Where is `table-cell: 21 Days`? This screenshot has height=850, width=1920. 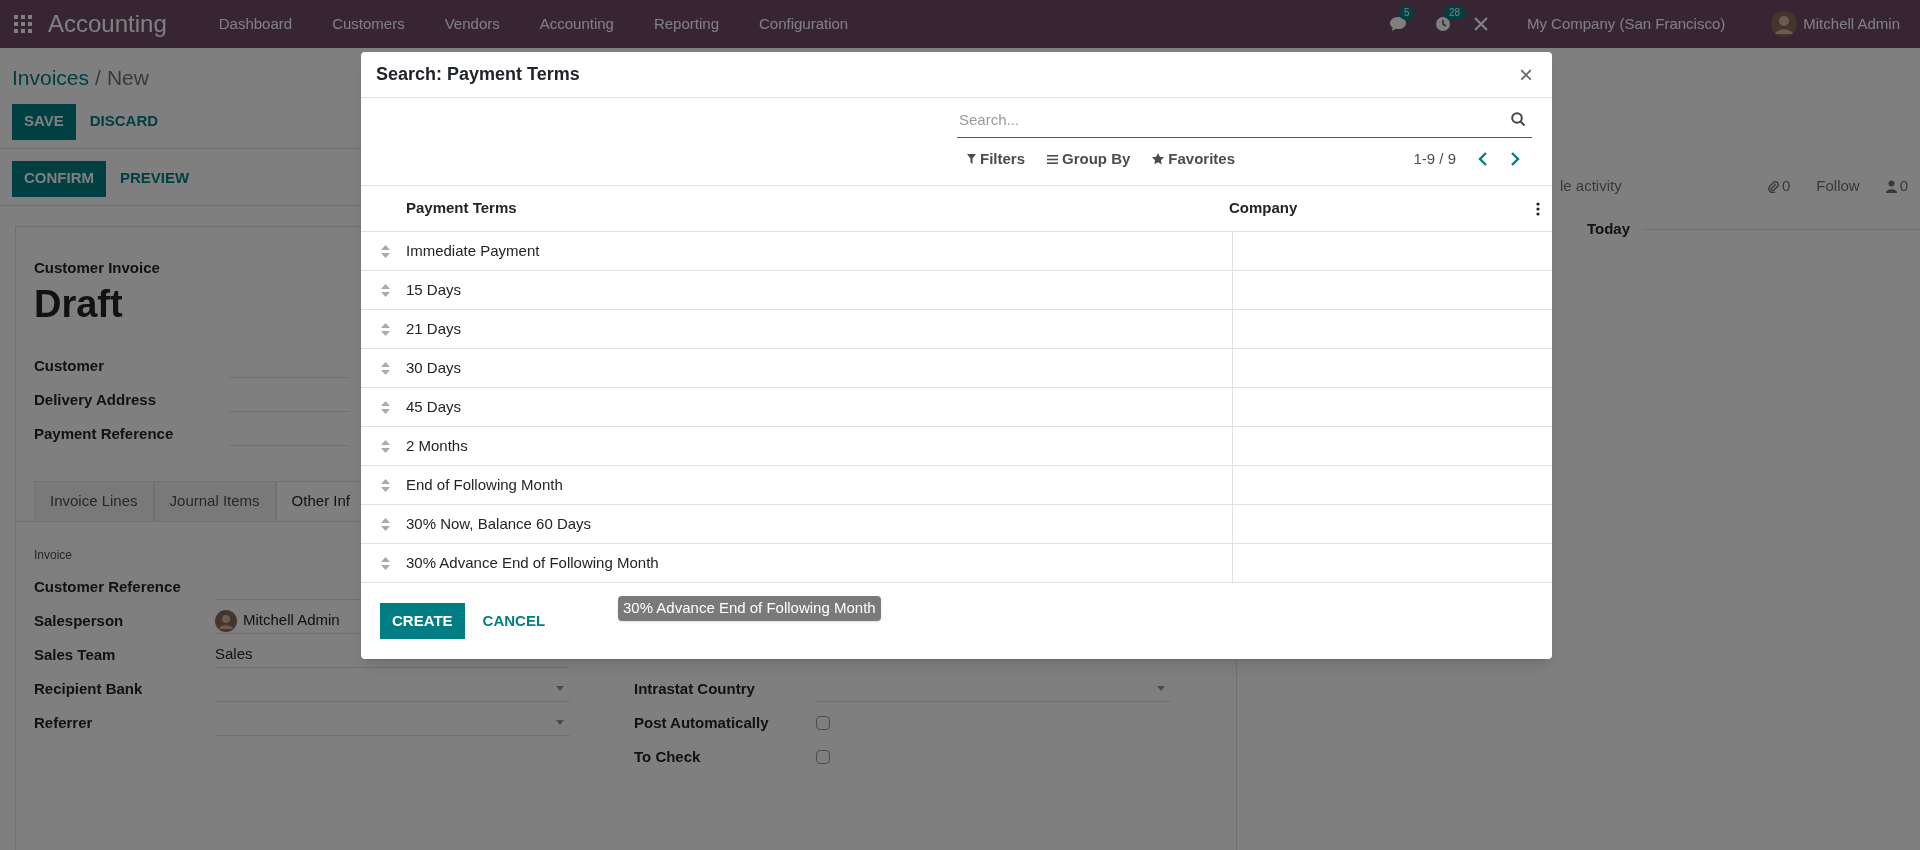
table-cell: 21 Days is located at coordinates (819, 329).